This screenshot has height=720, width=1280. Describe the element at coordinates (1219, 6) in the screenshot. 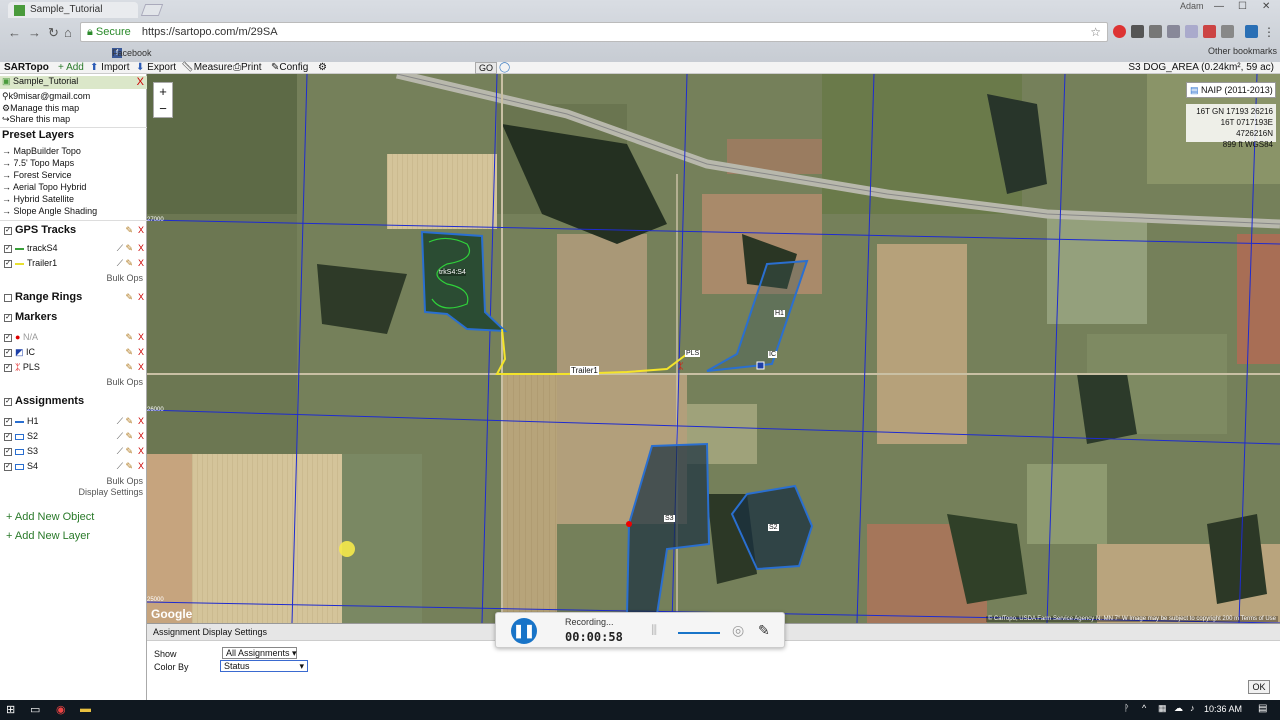

I see `minimize-icon: —` at that location.